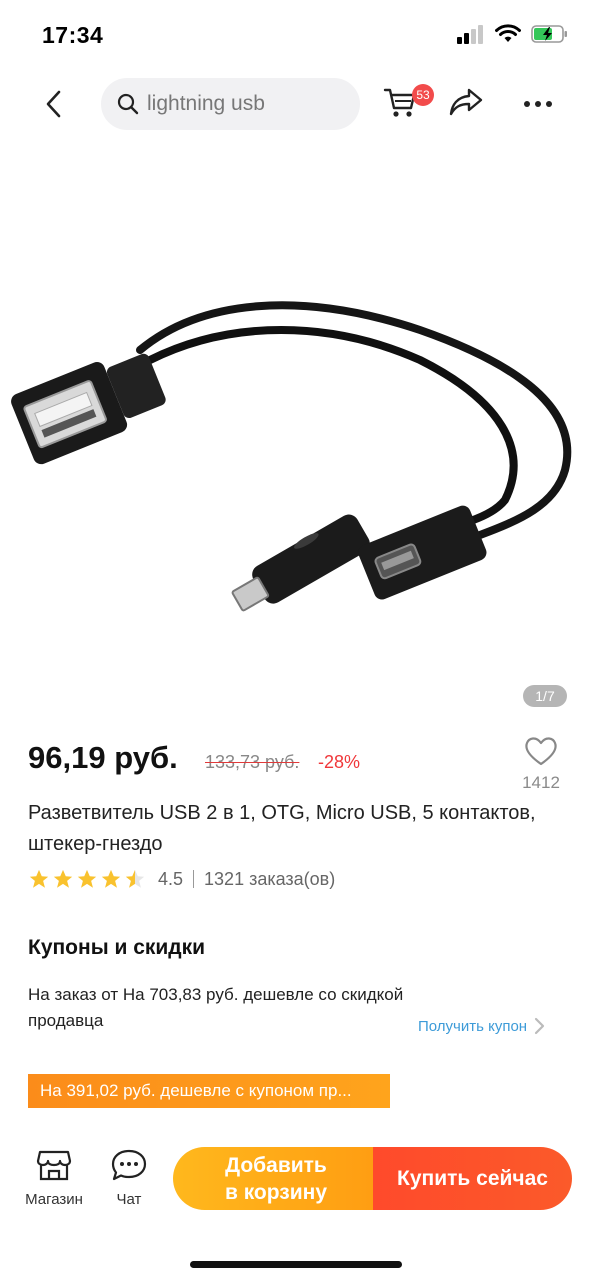 The width and height of the screenshot is (591, 1280). Describe the element at coordinates (103, 757) in the screenshot. I see `current-price: 96,19 руб.` at that location.